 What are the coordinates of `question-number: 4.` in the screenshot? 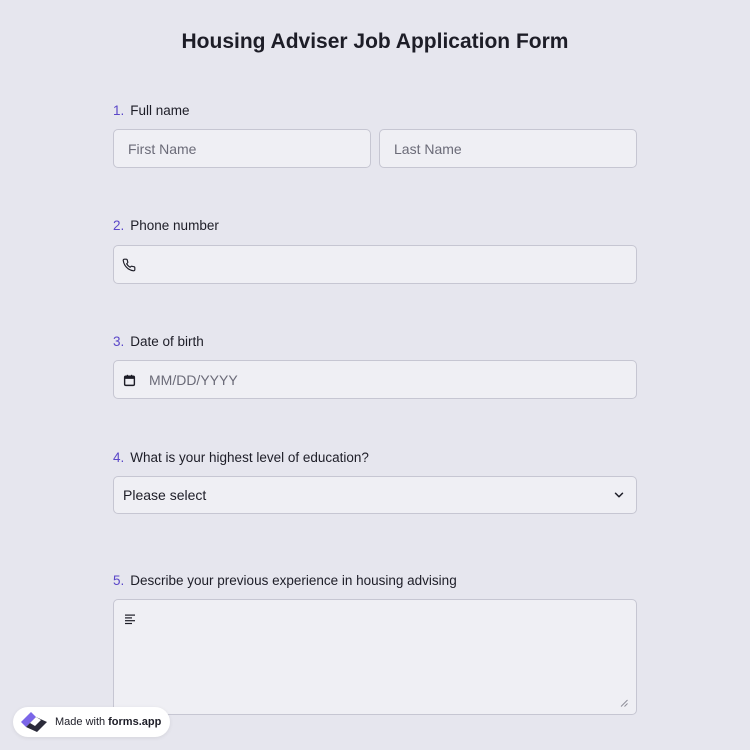 It's located at (119, 457).